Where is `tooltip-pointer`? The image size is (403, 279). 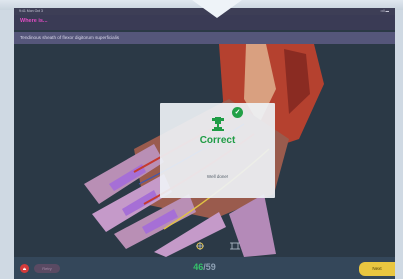 tooltip-pointer is located at coordinates (217, 9).